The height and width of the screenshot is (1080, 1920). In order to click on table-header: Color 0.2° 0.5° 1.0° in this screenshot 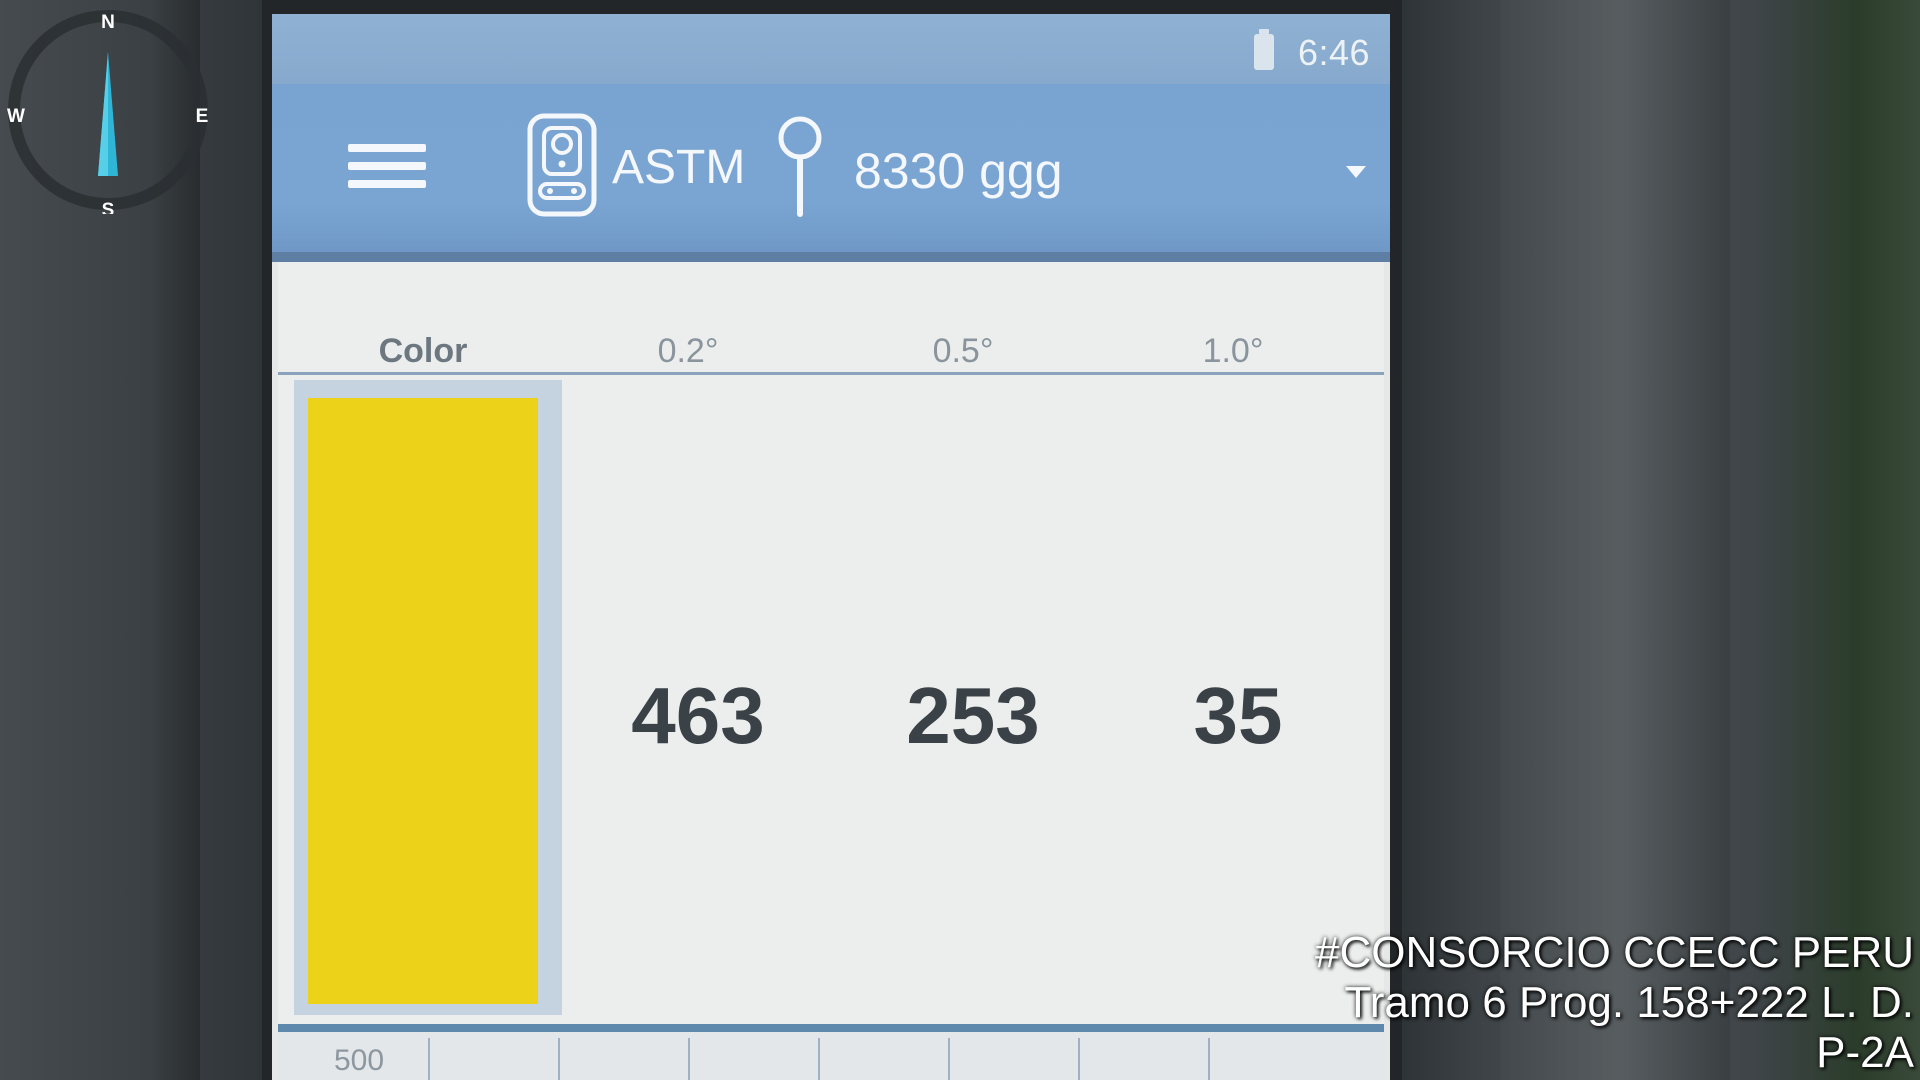, I will do `click(831, 318)`.